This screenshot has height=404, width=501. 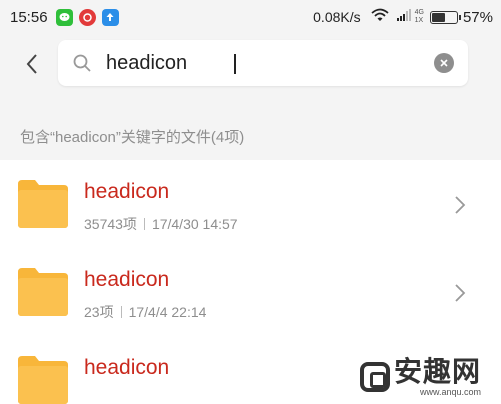 I want to click on back-button, so click(x=32, y=64).